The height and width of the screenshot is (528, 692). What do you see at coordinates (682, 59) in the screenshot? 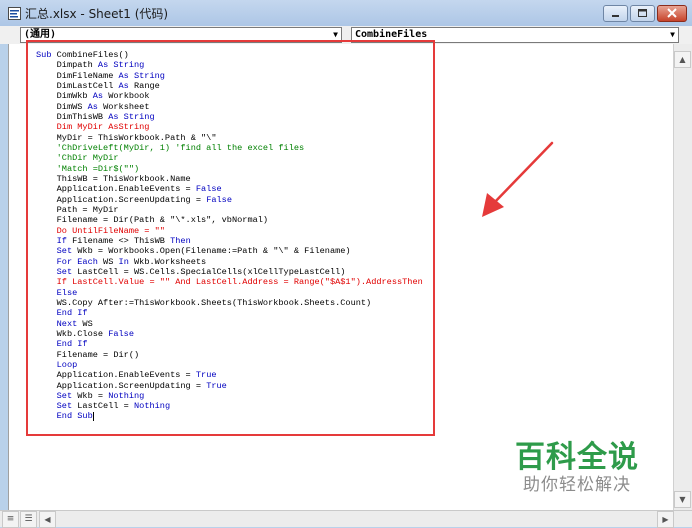
I see `scroll-up-button: ▲` at bounding box center [682, 59].